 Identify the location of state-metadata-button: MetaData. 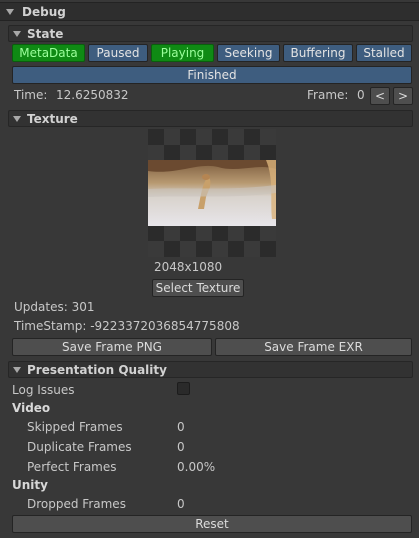
(48, 53).